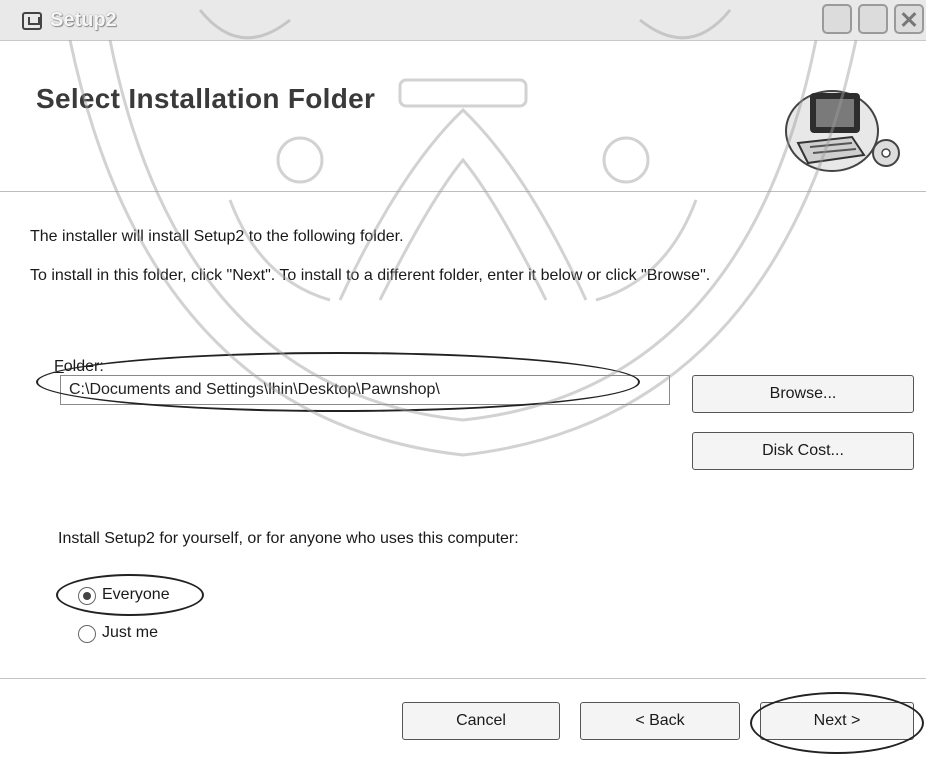 The width and height of the screenshot is (926, 758). Describe the element at coordinates (87, 634) in the screenshot. I see `just-me-radio` at that location.